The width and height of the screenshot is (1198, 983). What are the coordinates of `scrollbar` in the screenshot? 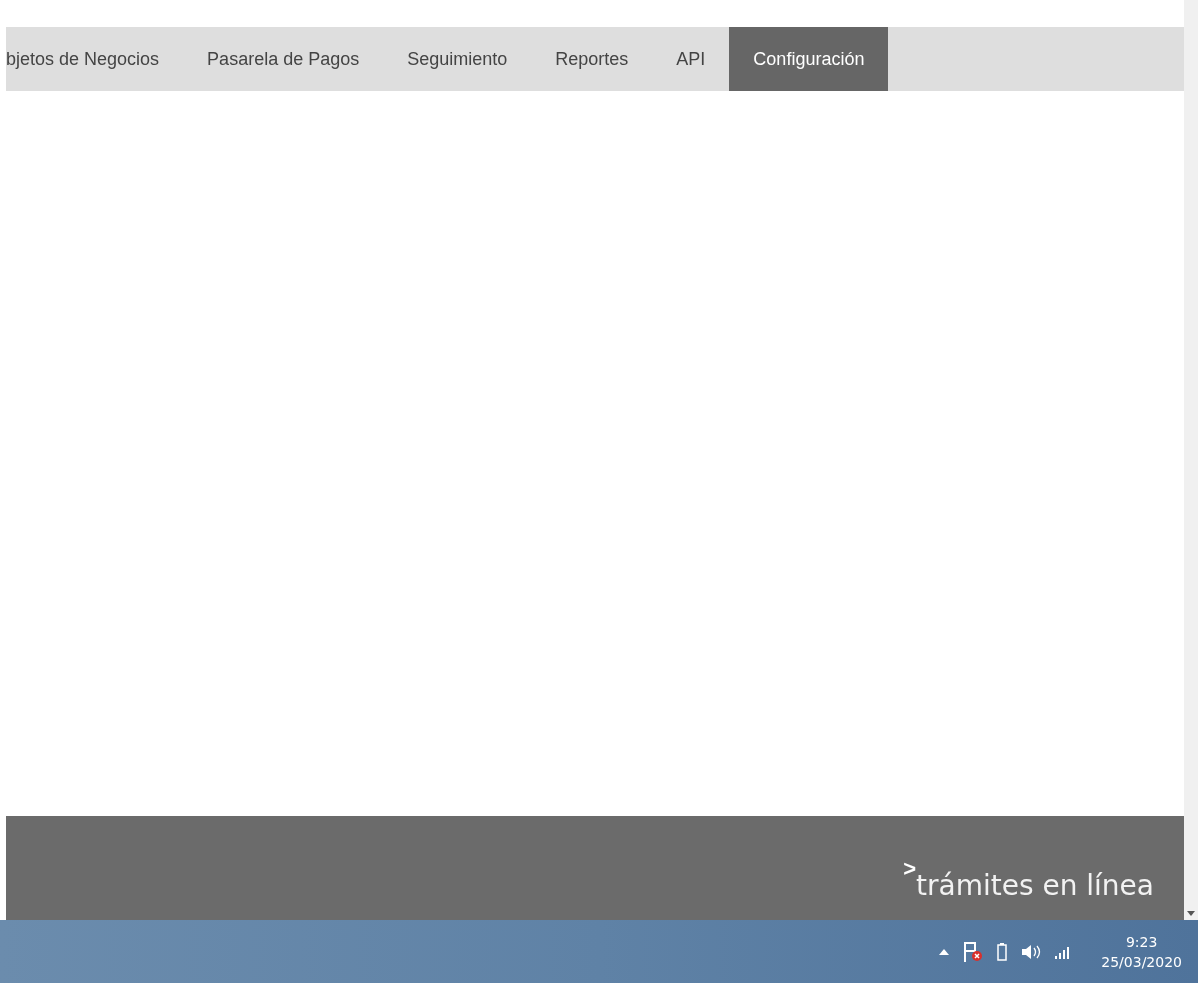 It's located at (1191, 460).